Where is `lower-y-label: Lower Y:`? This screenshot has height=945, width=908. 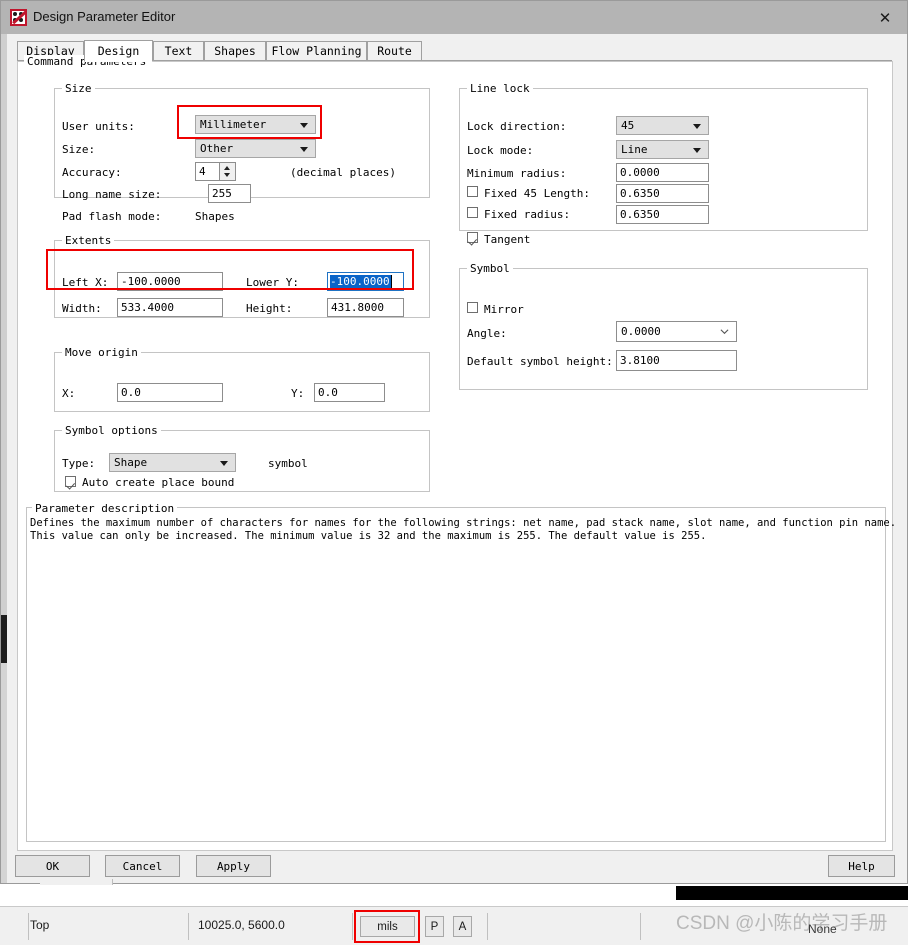 lower-y-label: Lower Y: is located at coordinates (272, 282).